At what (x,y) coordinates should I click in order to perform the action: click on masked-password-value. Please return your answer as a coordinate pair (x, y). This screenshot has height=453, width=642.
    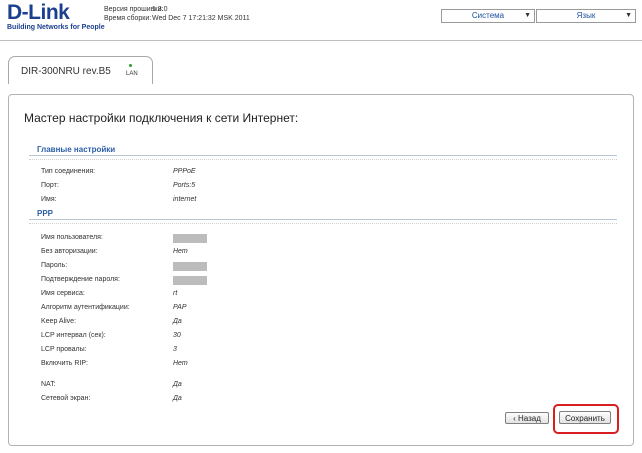
    Looking at the image, I should click on (190, 266).